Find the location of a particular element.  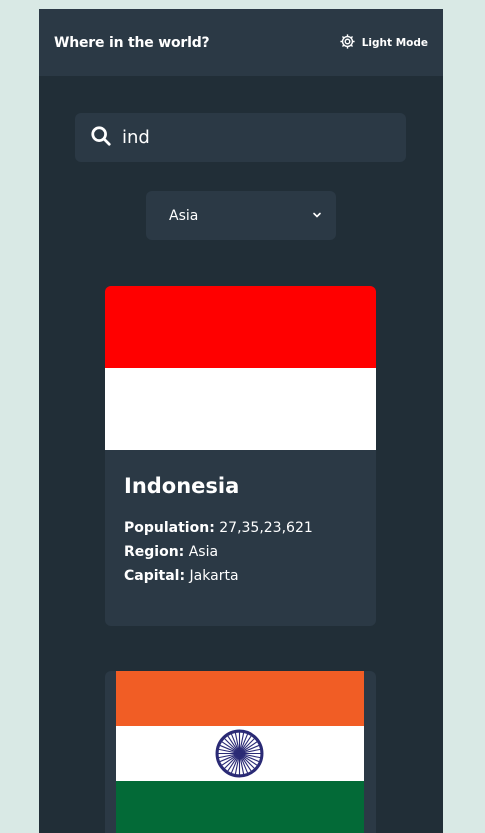

search-input is located at coordinates (252, 137).